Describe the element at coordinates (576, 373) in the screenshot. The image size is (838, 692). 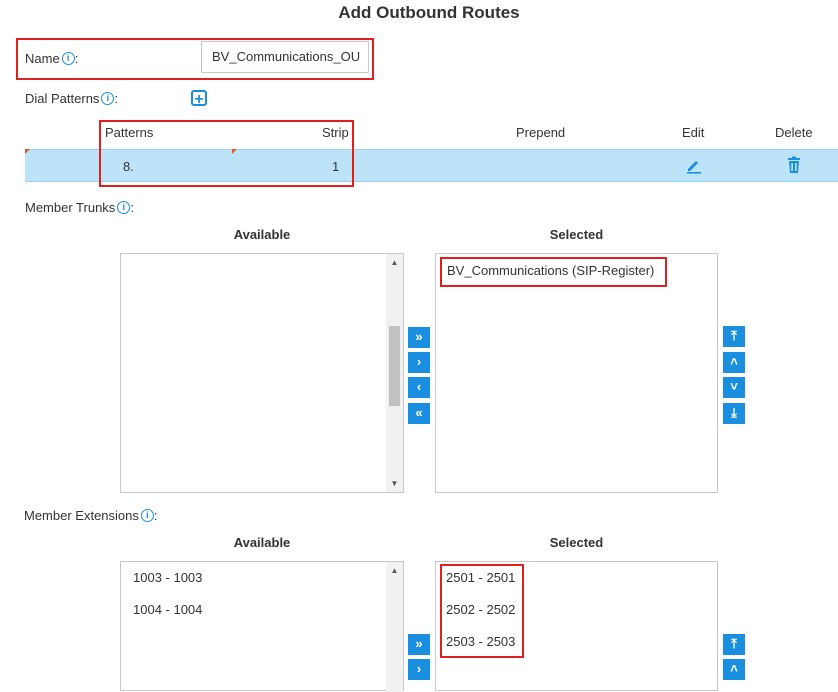
I see `trunks-selected-list` at that location.